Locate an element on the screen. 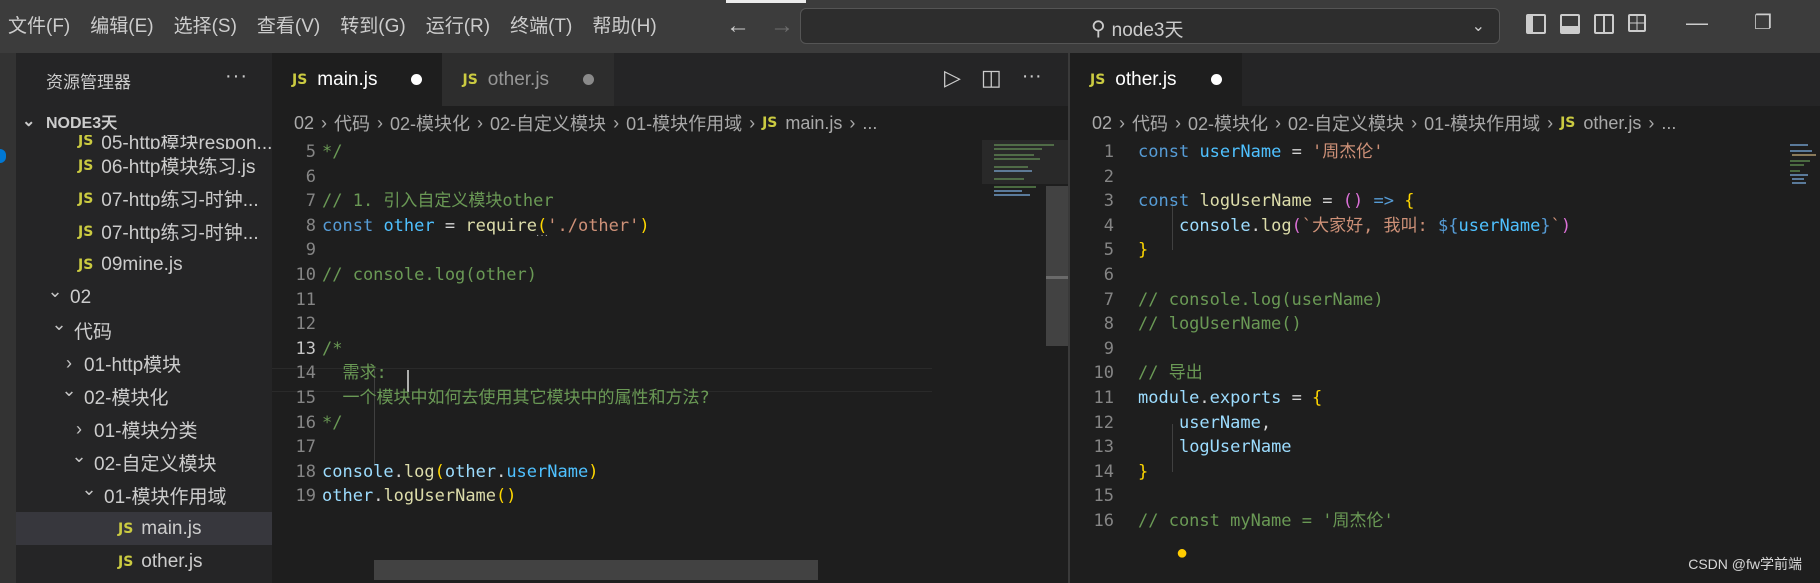  folder-item: ⌄ 02-自定义模块 is located at coordinates (144, 462).